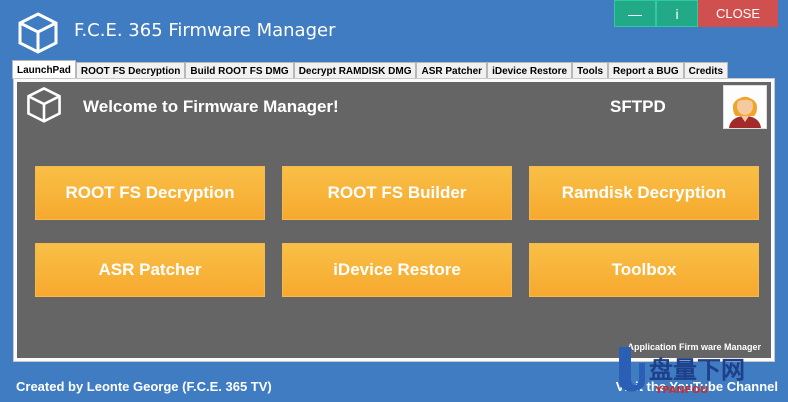  What do you see at coordinates (644, 270) in the screenshot?
I see `toolbox-button: Toolbox` at bounding box center [644, 270].